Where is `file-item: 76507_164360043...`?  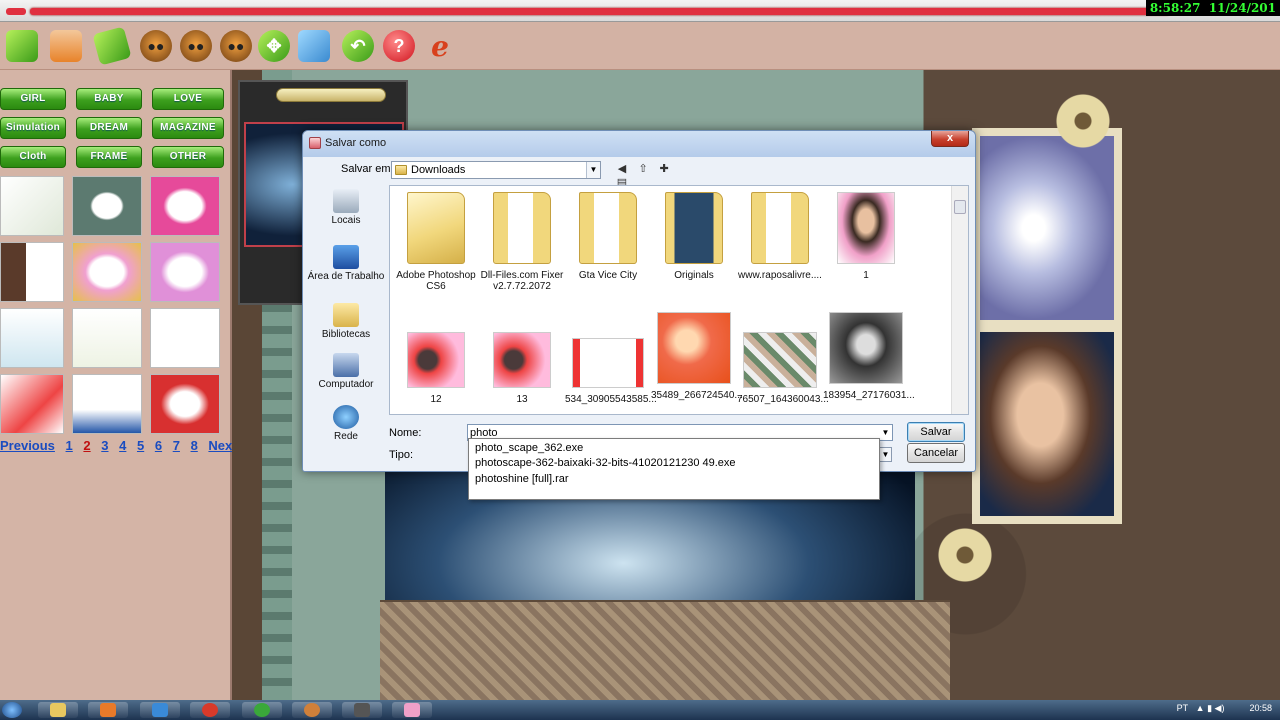 file-item: 76507_164360043... is located at coordinates (783, 365).